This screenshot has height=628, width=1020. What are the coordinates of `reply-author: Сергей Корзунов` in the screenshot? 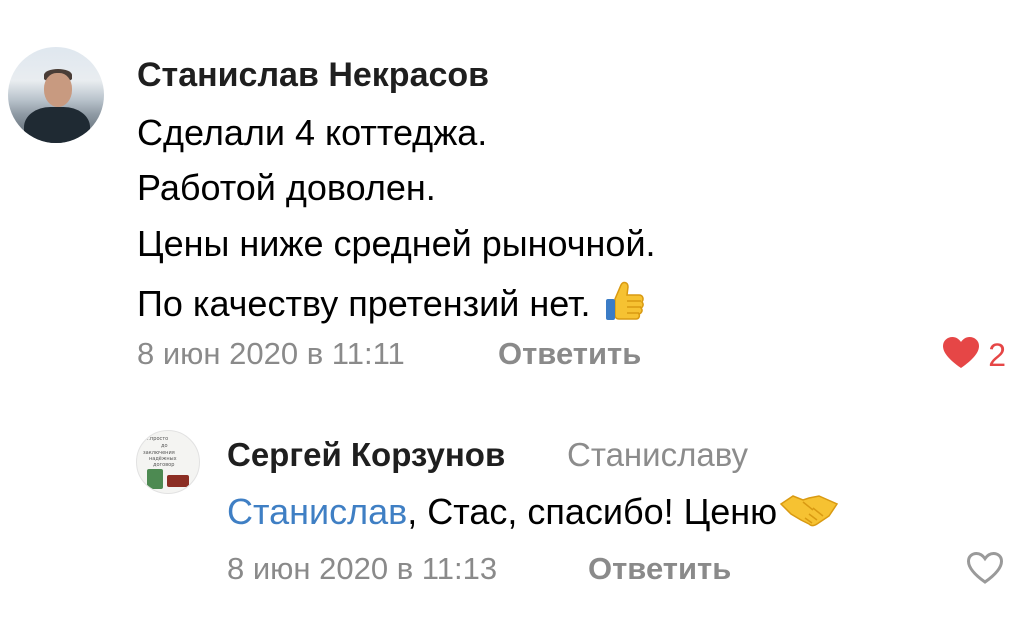 It's located at (366, 455).